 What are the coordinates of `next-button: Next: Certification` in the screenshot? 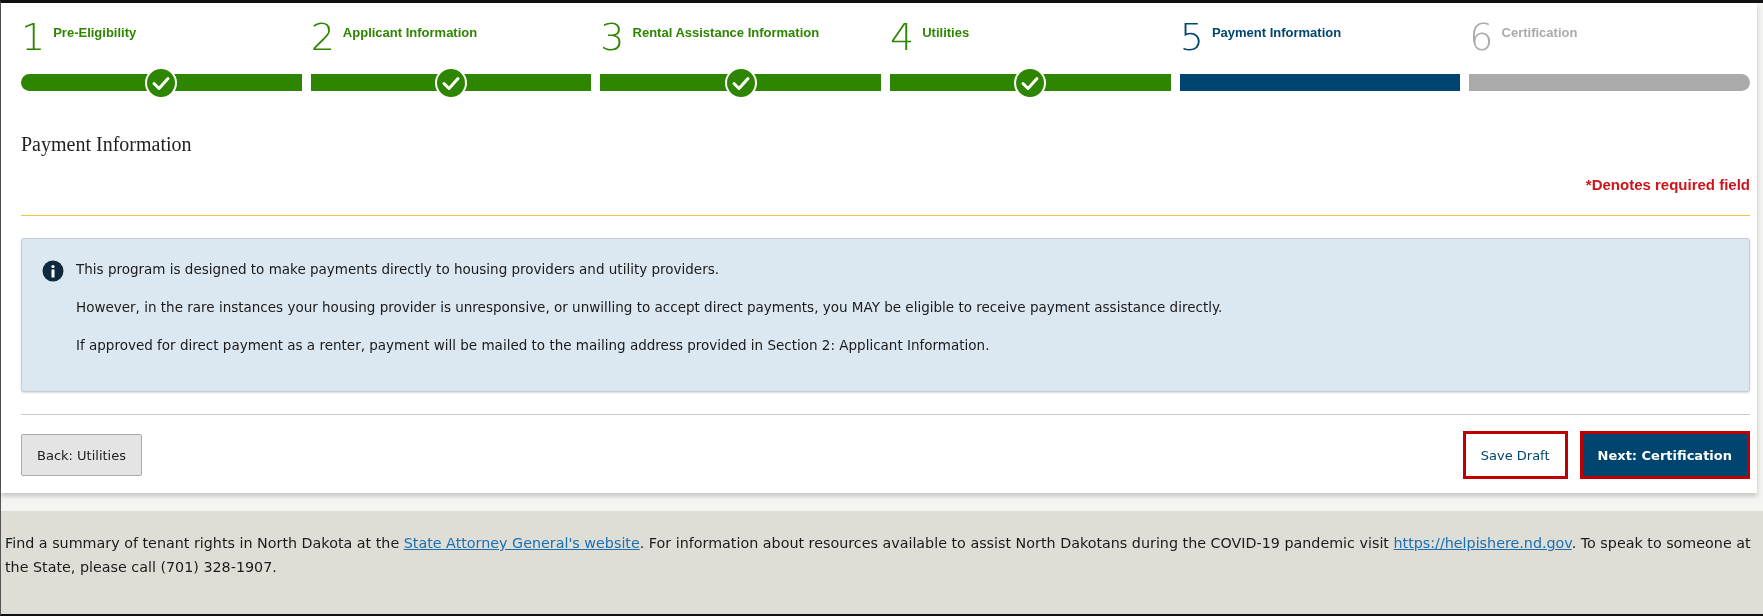 It's located at (1664, 455).